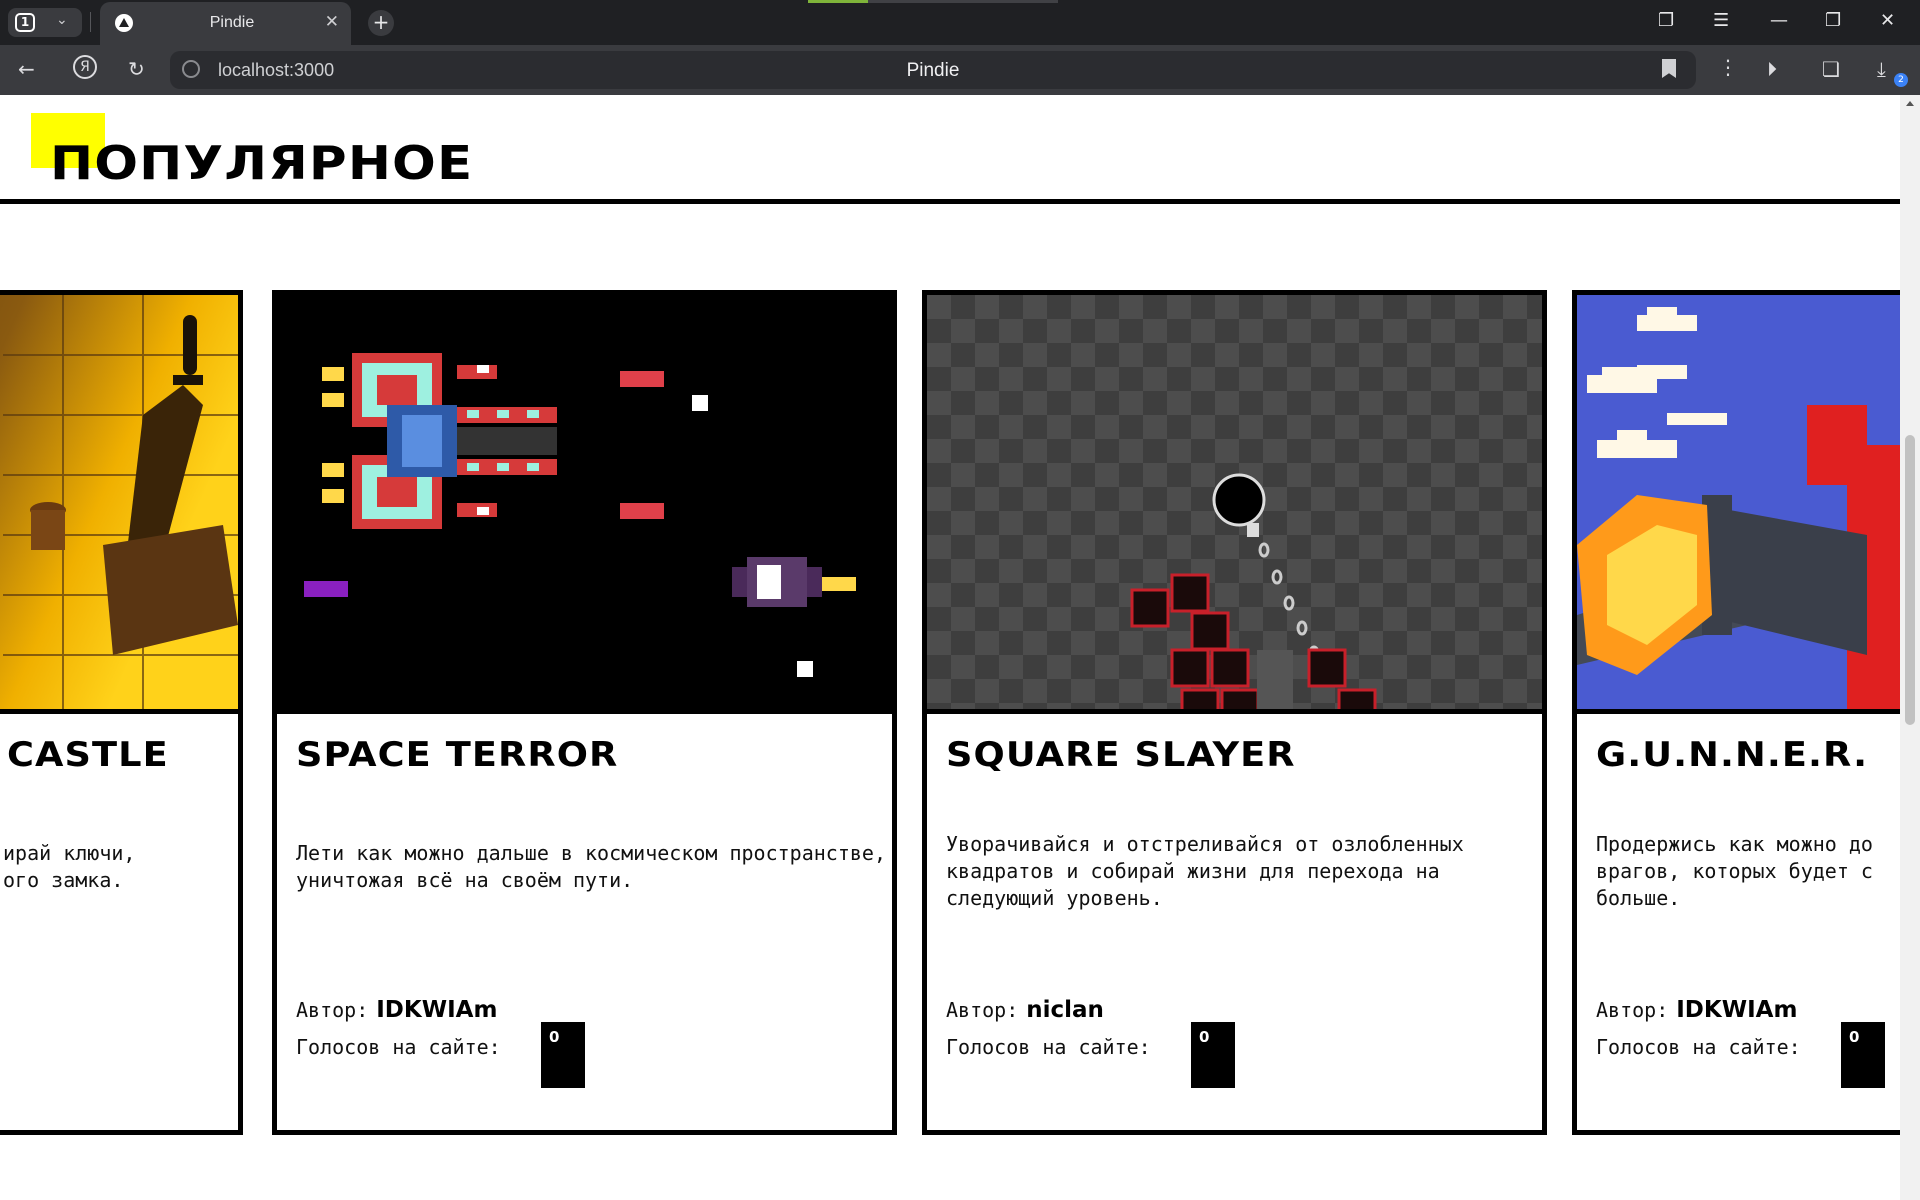 This screenshot has width=1920, height=1200. Describe the element at coordinates (69, 866) in the screenshot. I see `game-description: ирай ключи, ого замка.` at that location.